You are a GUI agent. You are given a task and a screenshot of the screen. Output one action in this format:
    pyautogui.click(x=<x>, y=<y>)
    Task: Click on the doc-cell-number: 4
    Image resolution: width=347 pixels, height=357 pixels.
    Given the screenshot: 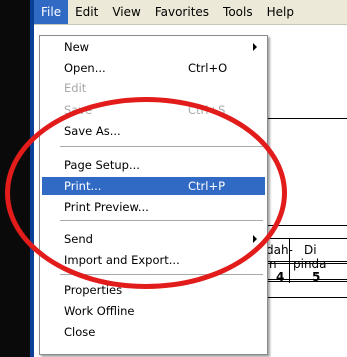 What is the action you would take?
    pyautogui.click(x=280, y=277)
    